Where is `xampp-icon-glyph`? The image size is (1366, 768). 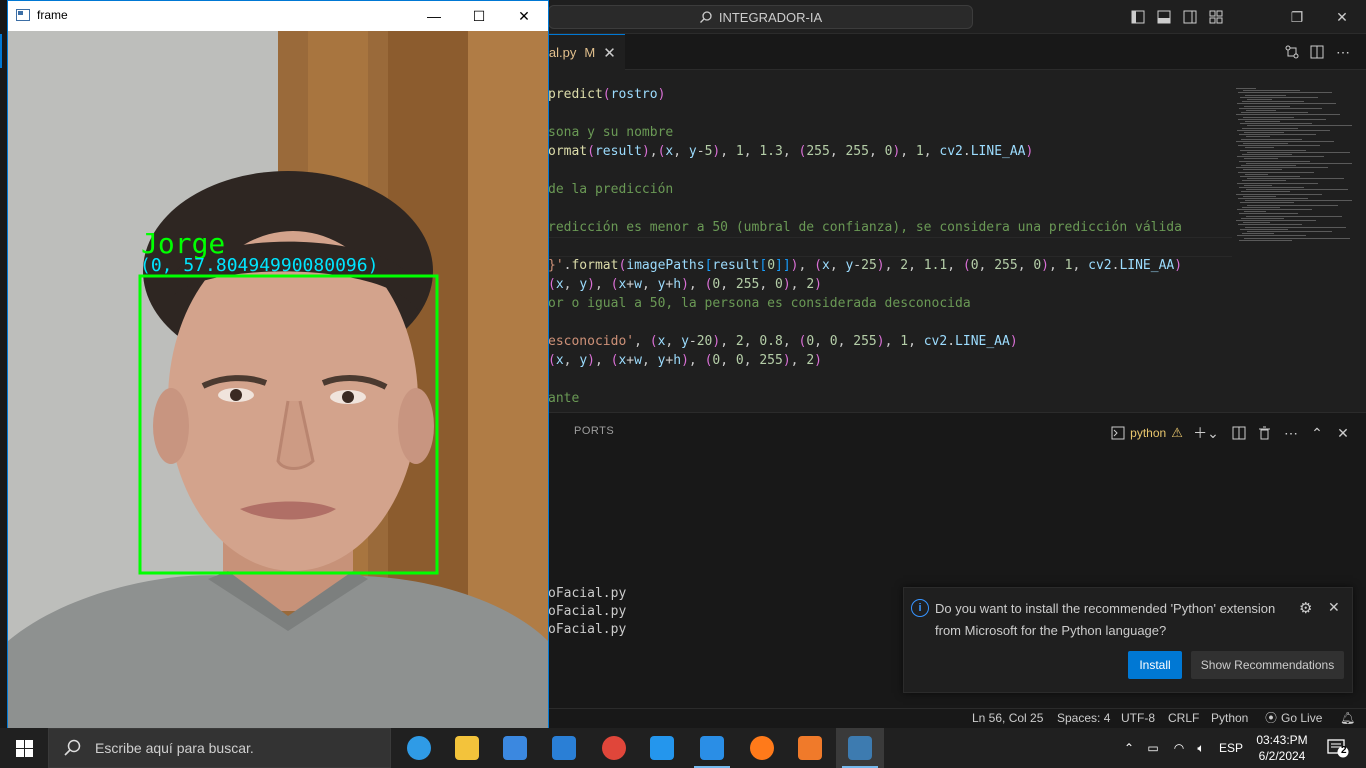
xampp-icon-glyph is located at coordinates (810, 748).